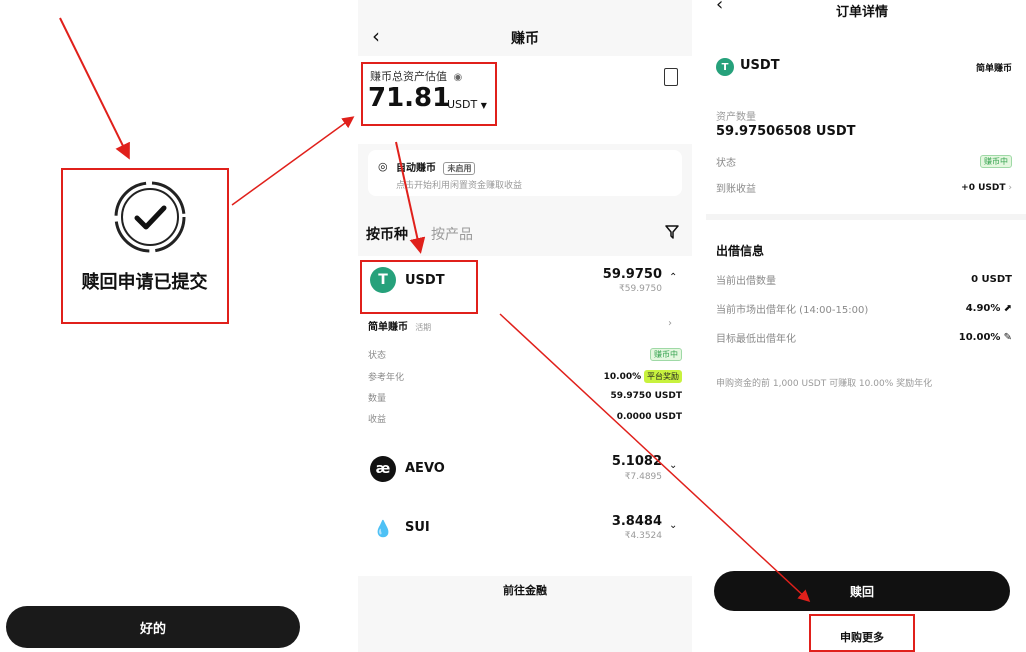 This screenshot has height=652, width=1026. Describe the element at coordinates (646, 396) in the screenshot. I see `detail-value: 59.9750 USDT` at that location.